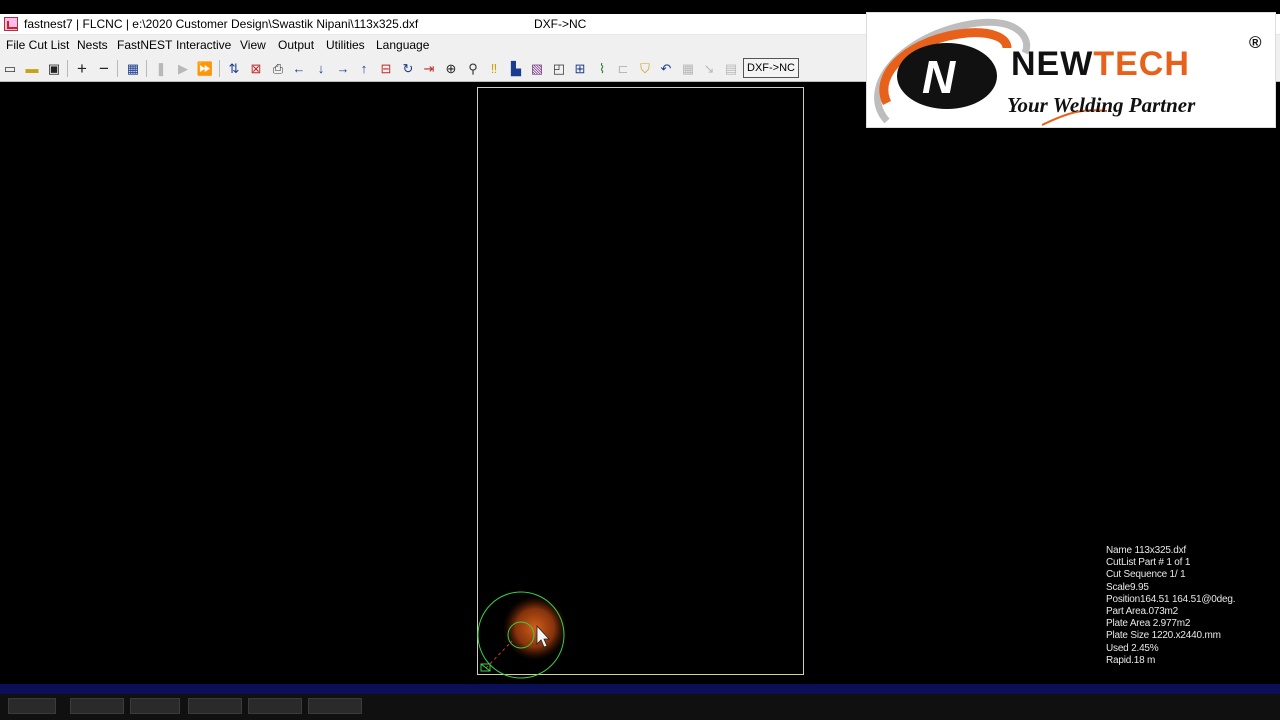  Describe the element at coordinates (133, 68) in the screenshot. I see `grid-icon: ▦` at that location.